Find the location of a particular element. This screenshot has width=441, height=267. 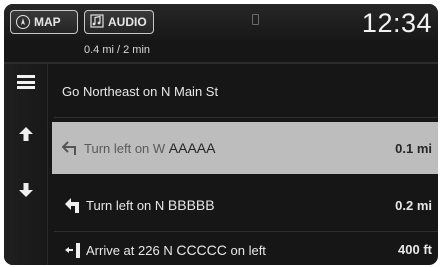

menu-button is located at coordinates (26, 82).